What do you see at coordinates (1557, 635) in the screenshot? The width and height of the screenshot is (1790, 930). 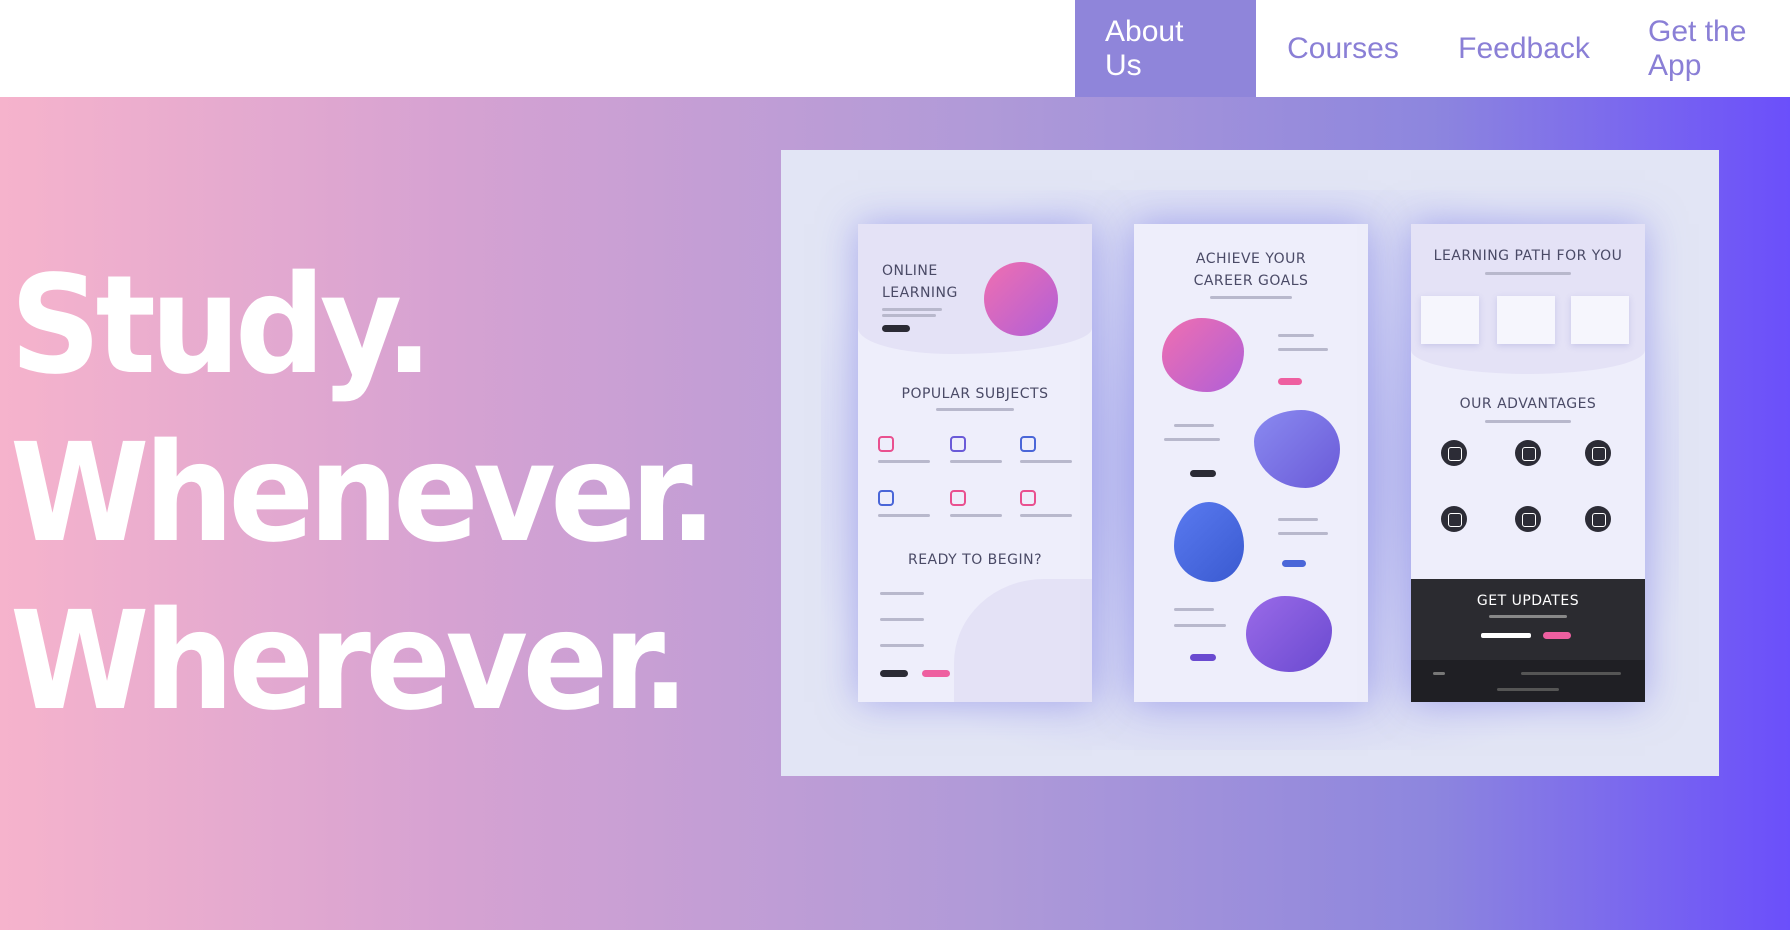 I see `mock-subscribe-button` at bounding box center [1557, 635].